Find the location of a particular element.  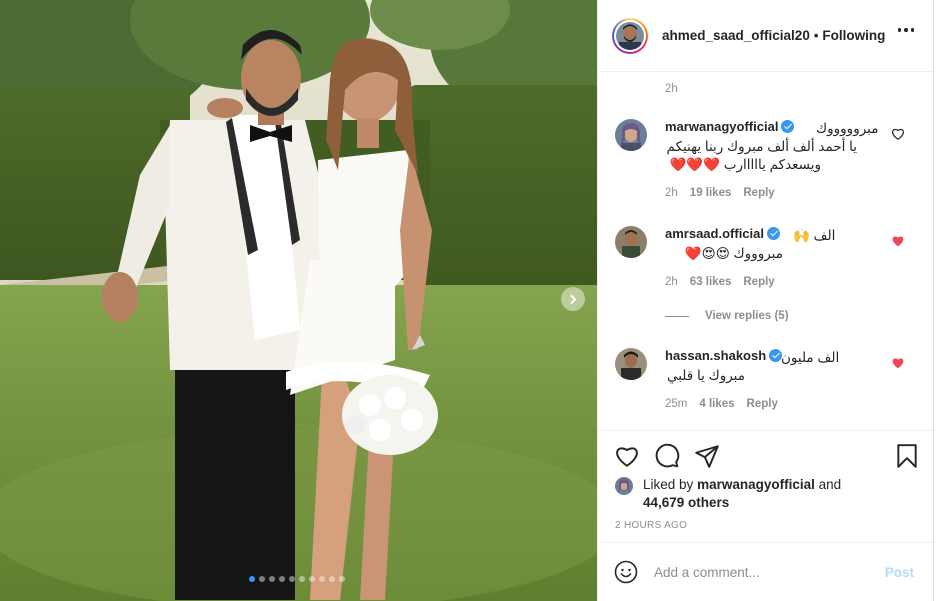

comment-meta: 2h 19 likes Reply is located at coordinates (720, 193).